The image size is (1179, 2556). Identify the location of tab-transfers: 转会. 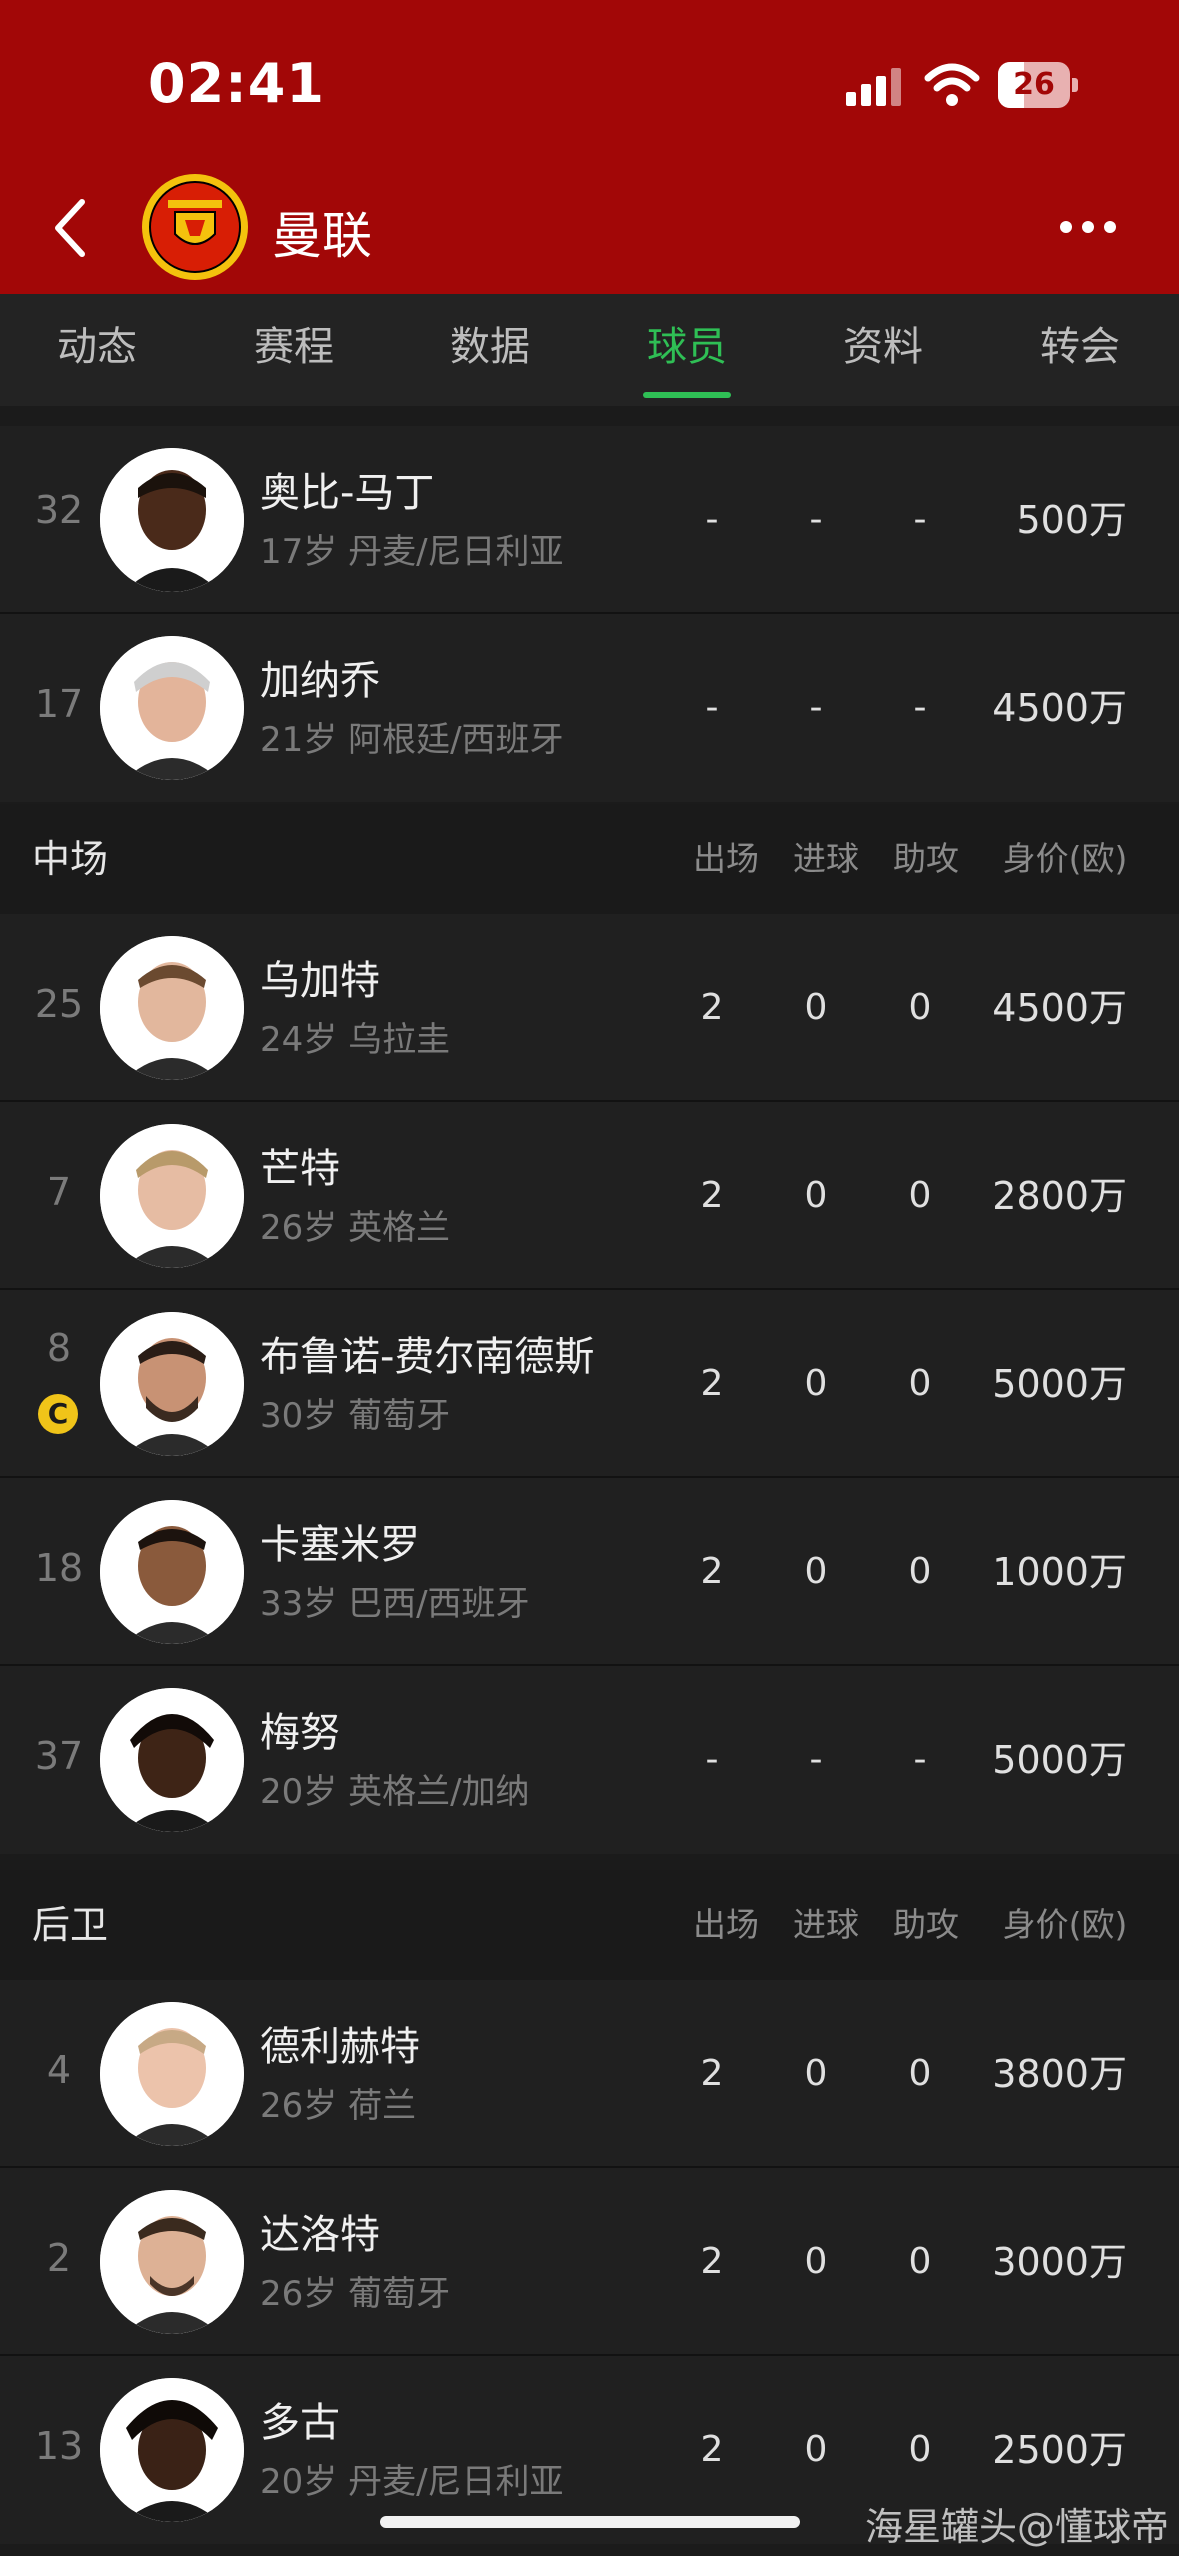
(1080, 350).